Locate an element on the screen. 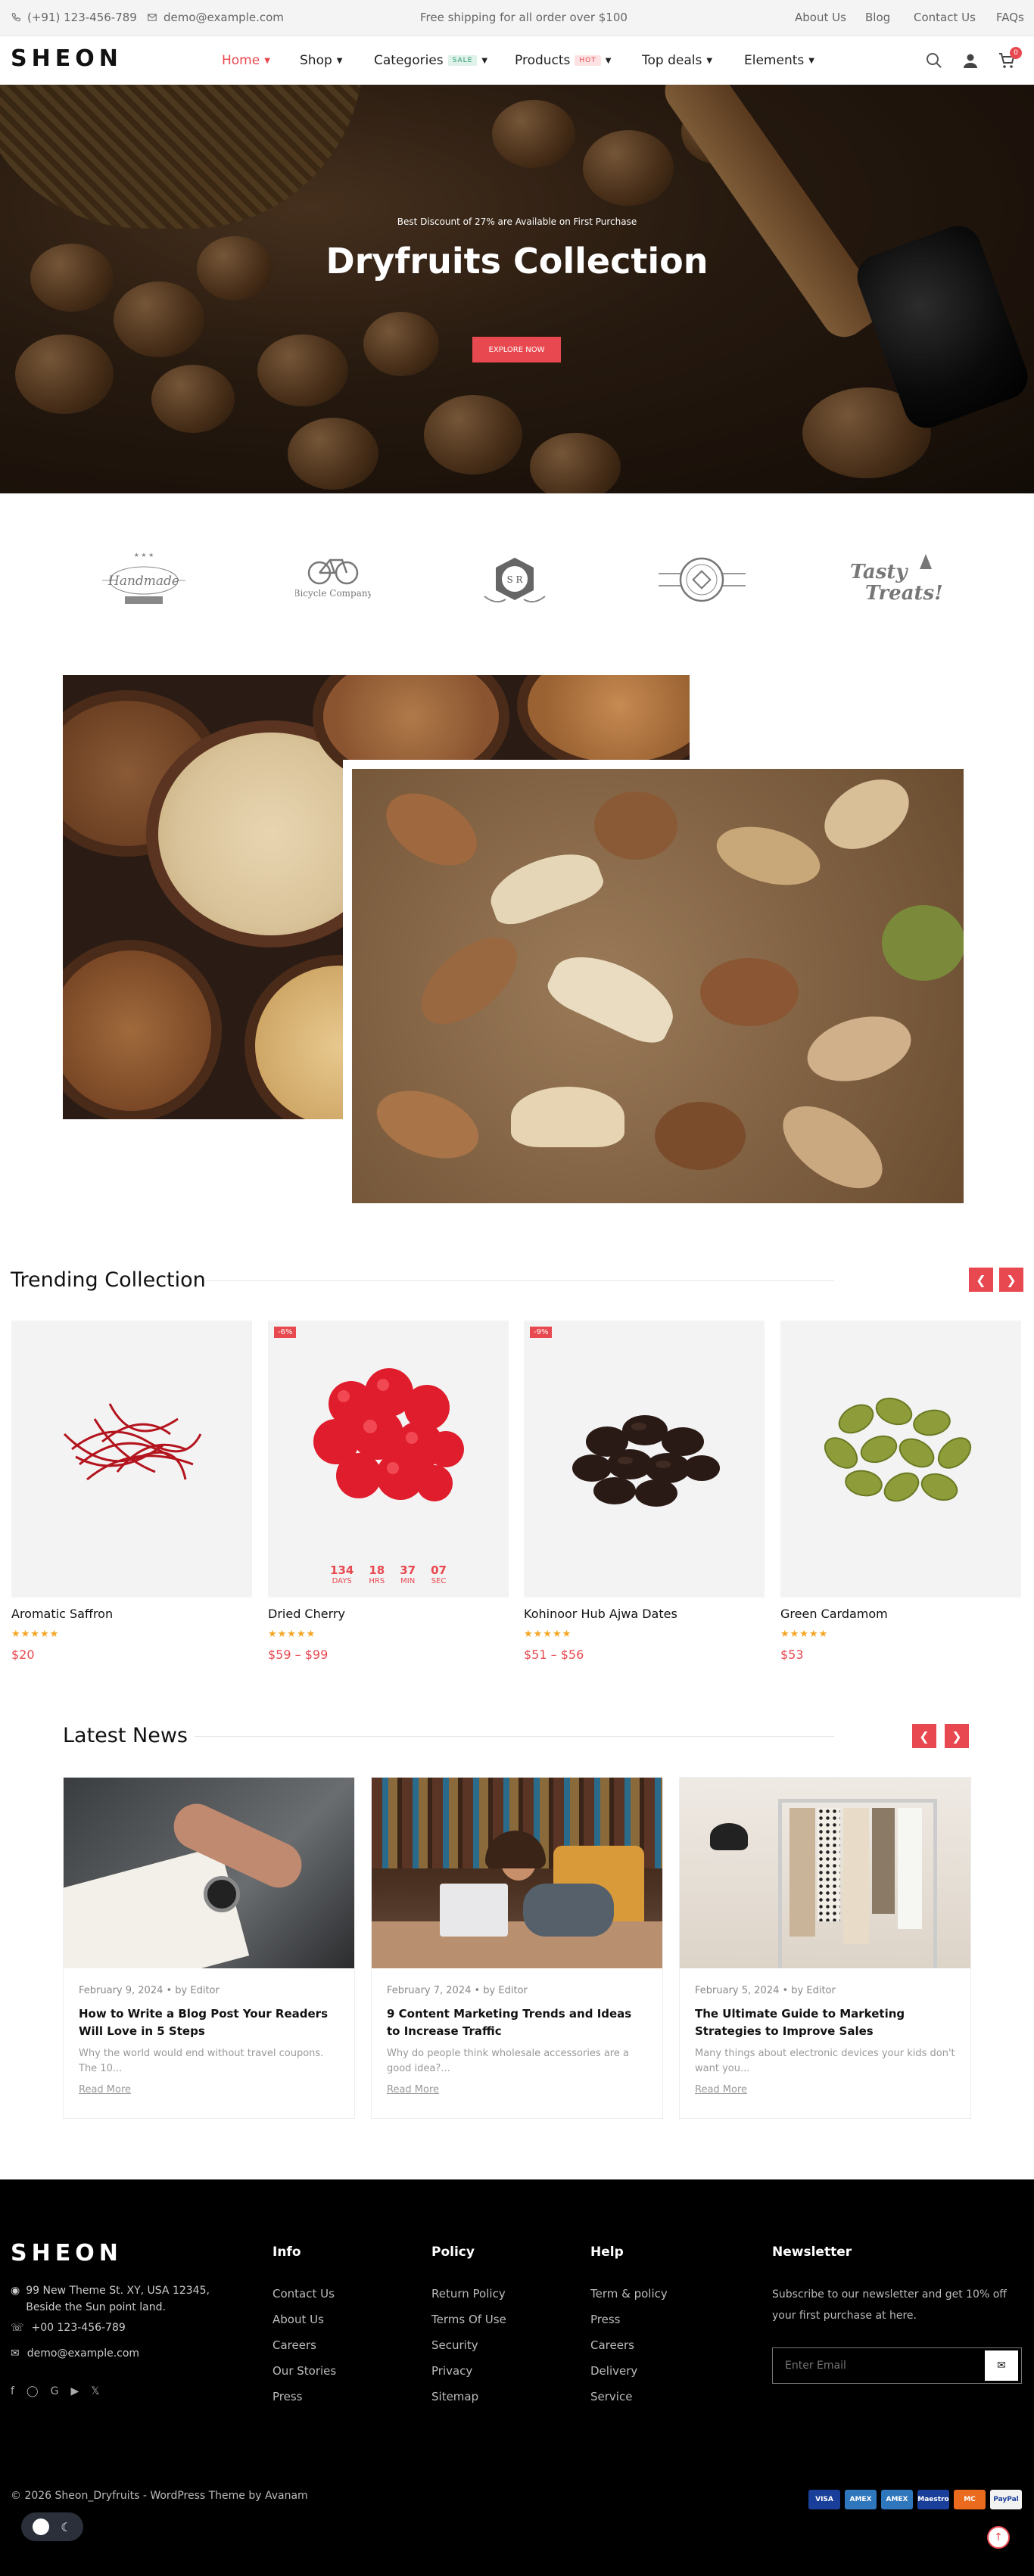  dark-mode-toggle: ☾ is located at coordinates (52, 2526).